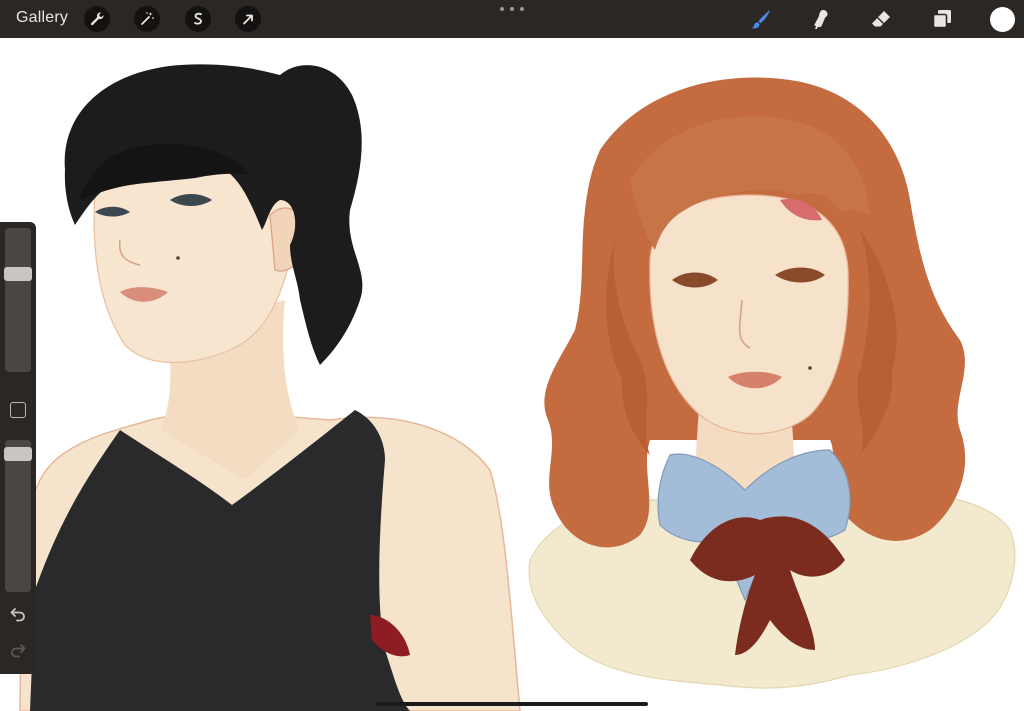 The height and width of the screenshot is (711, 1024). I want to click on adjustments-button, so click(147, 19).